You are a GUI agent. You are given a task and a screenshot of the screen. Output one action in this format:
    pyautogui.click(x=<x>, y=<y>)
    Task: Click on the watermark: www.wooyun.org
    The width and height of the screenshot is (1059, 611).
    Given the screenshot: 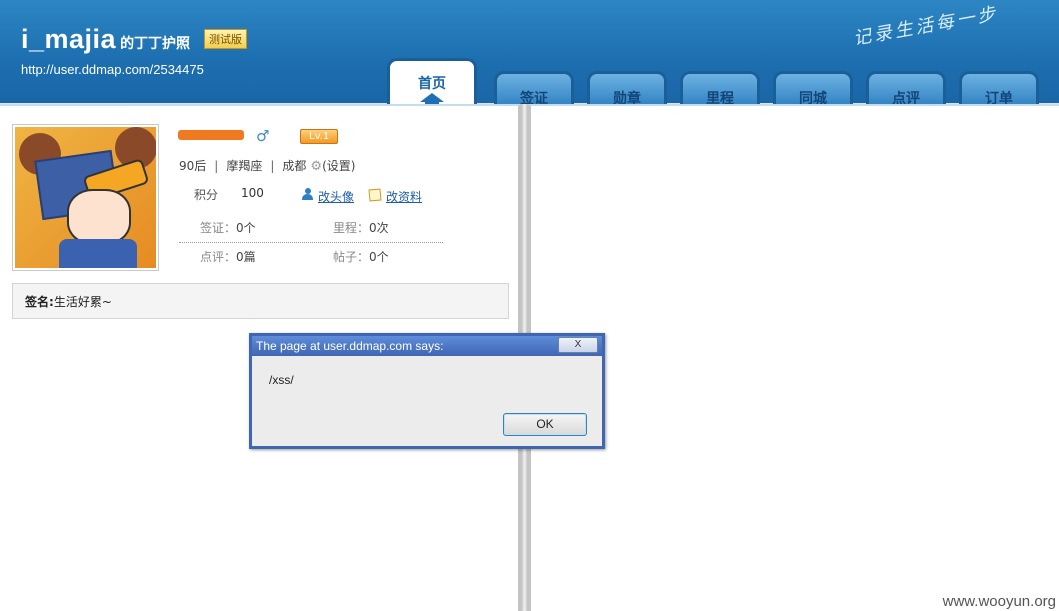 What is the action you would take?
    pyautogui.click(x=999, y=601)
    